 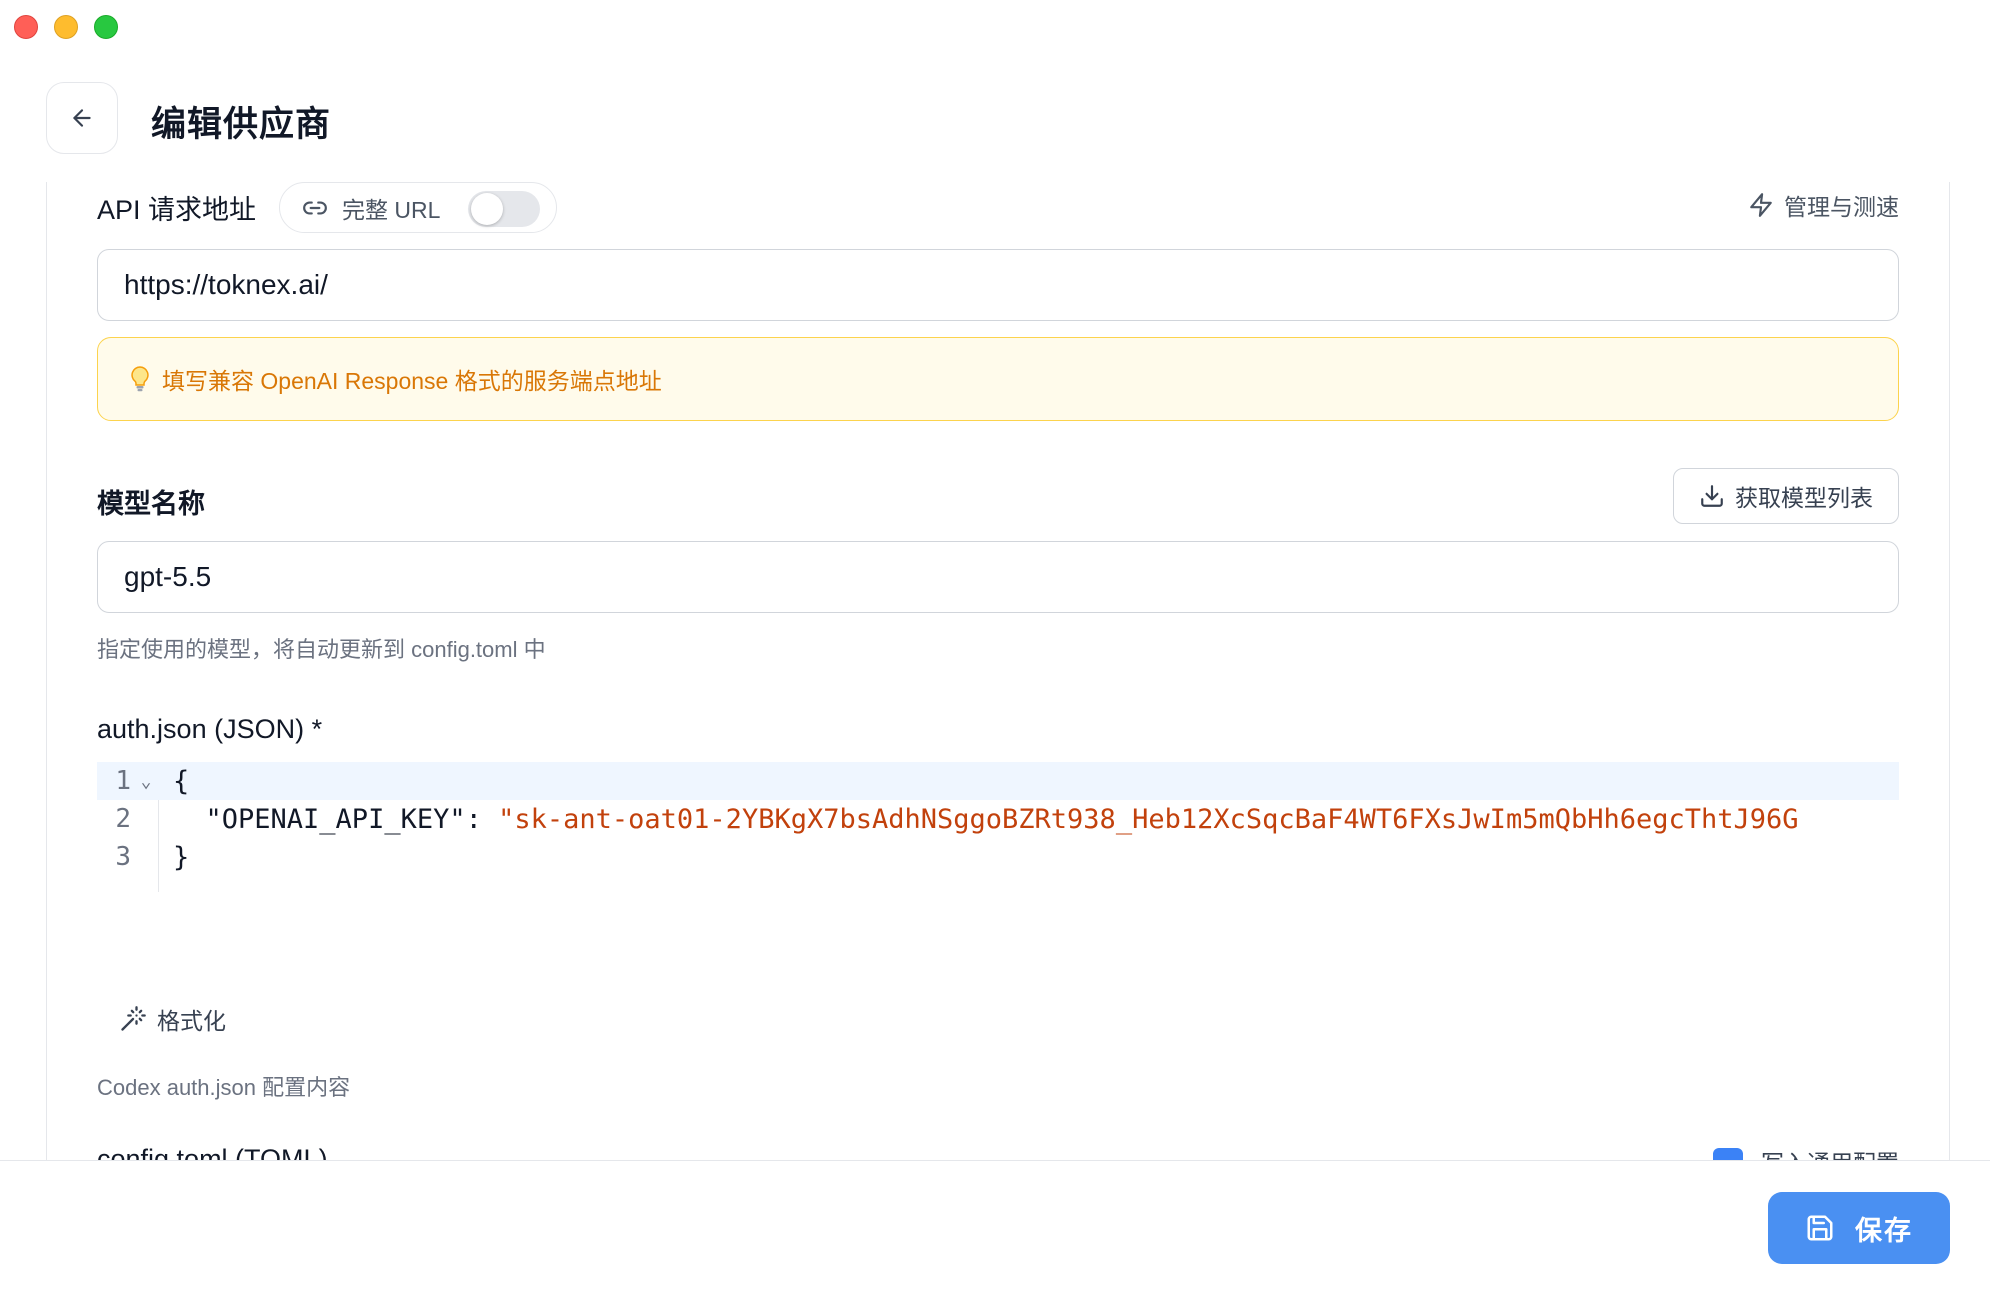 I want to click on back-button, so click(x=82, y=118).